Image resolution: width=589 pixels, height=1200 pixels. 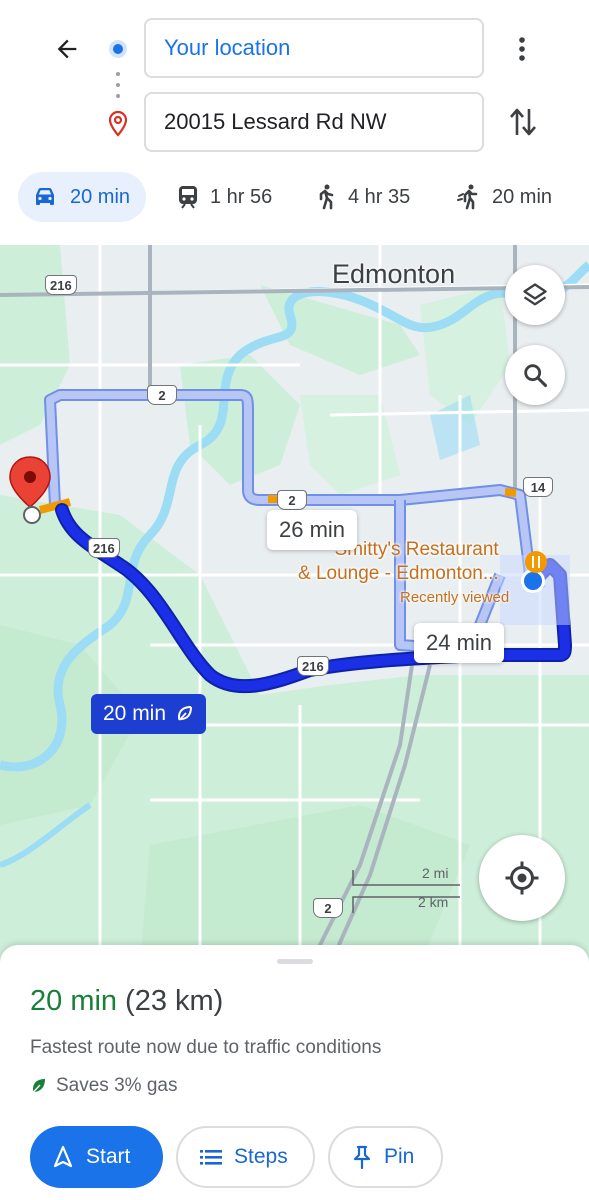 What do you see at coordinates (211, 1157) in the screenshot?
I see `list-icon` at bounding box center [211, 1157].